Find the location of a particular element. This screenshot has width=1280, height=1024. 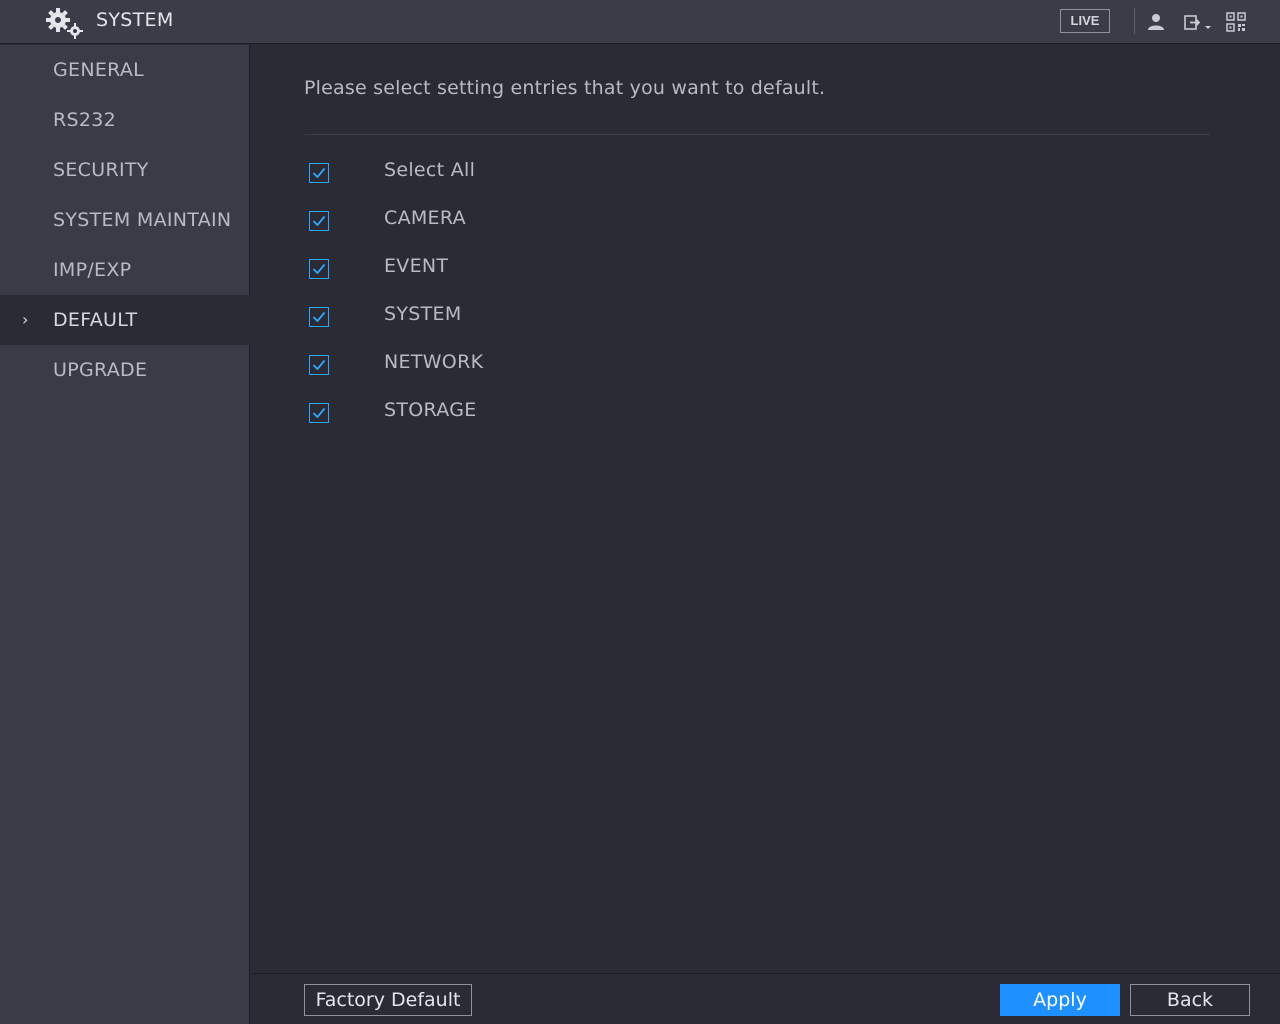

sidebar-item-general: GENERAL is located at coordinates (125, 70).